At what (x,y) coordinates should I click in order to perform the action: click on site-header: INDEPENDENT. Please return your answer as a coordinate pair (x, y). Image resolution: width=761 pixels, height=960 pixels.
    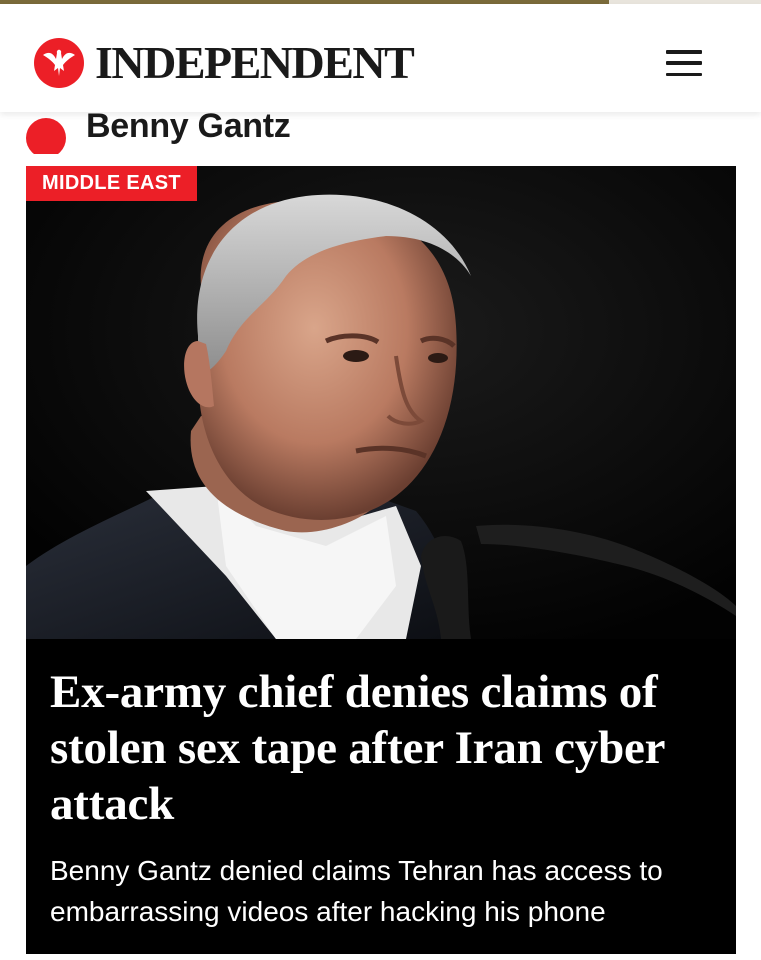
    Looking at the image, I should click on (380, 58).